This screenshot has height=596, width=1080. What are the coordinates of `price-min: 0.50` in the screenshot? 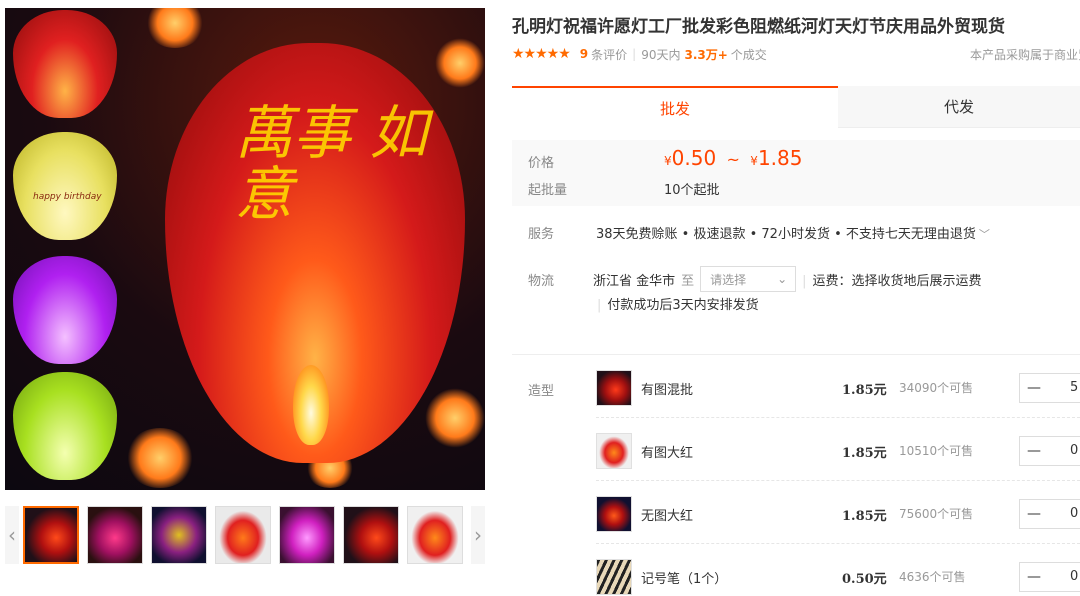 It's located at (694, 158).